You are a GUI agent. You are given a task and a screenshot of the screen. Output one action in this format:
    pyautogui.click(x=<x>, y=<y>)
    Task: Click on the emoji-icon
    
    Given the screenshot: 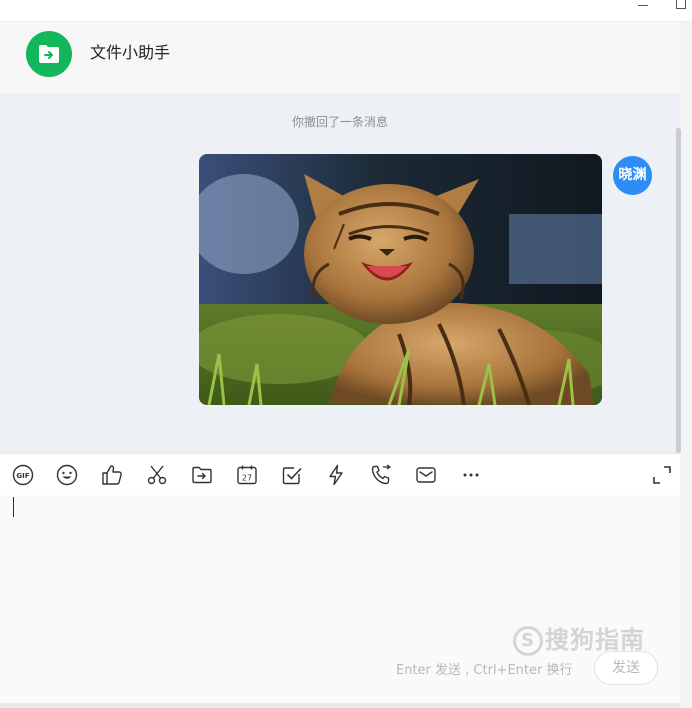 What is the action you would take?
    pyautogui.click(x=67, y=475)
    